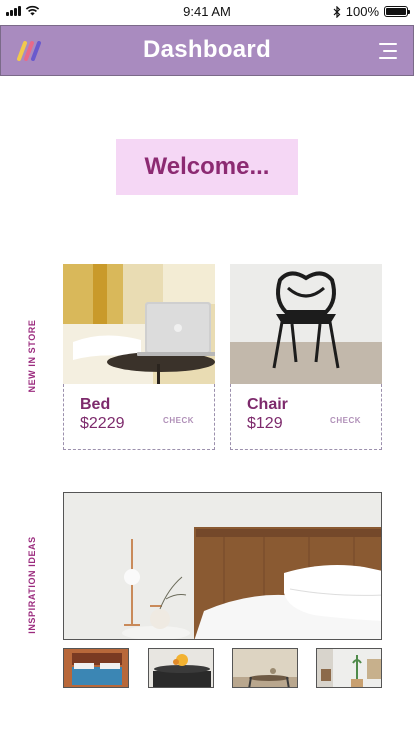 The width and height of the screenshot is (414, 736). I want to click on header-bar: Dashboard, so click(207, 50).